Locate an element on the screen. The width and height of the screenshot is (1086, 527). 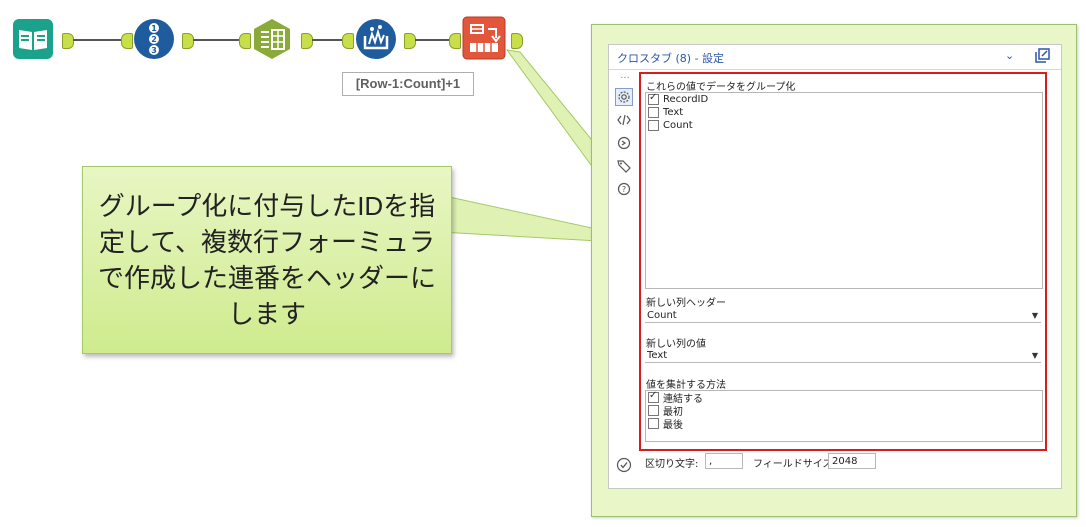
panel-header: クロスタブ (8) - 設定 ⌄ is located at coordinates (835, 57).